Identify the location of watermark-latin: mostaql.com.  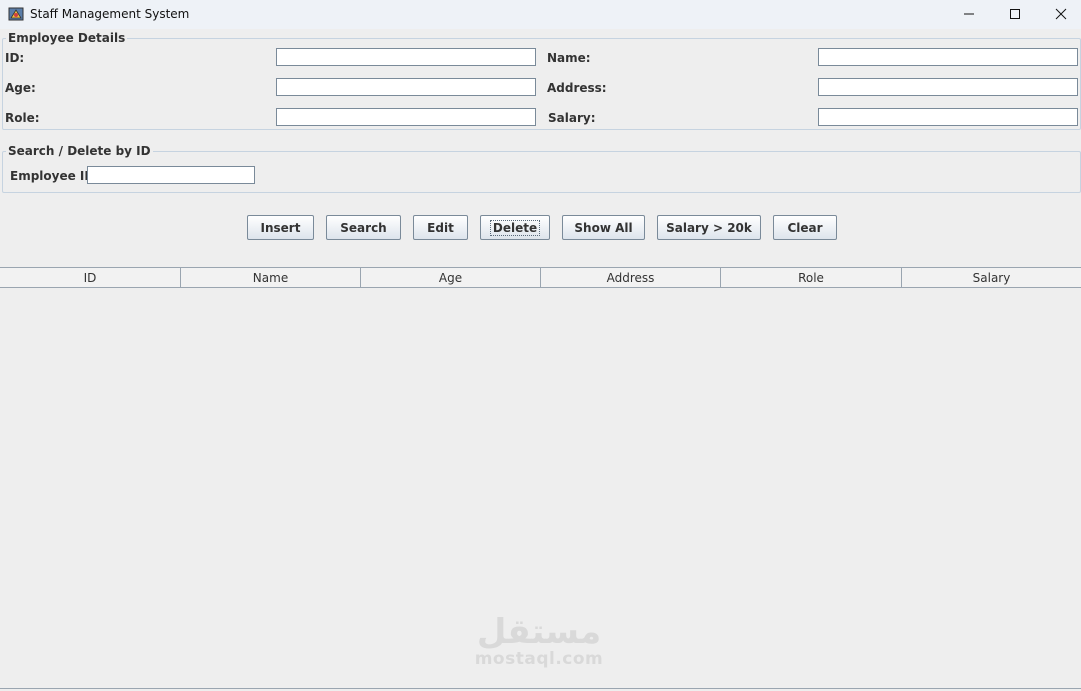
(539, 659).